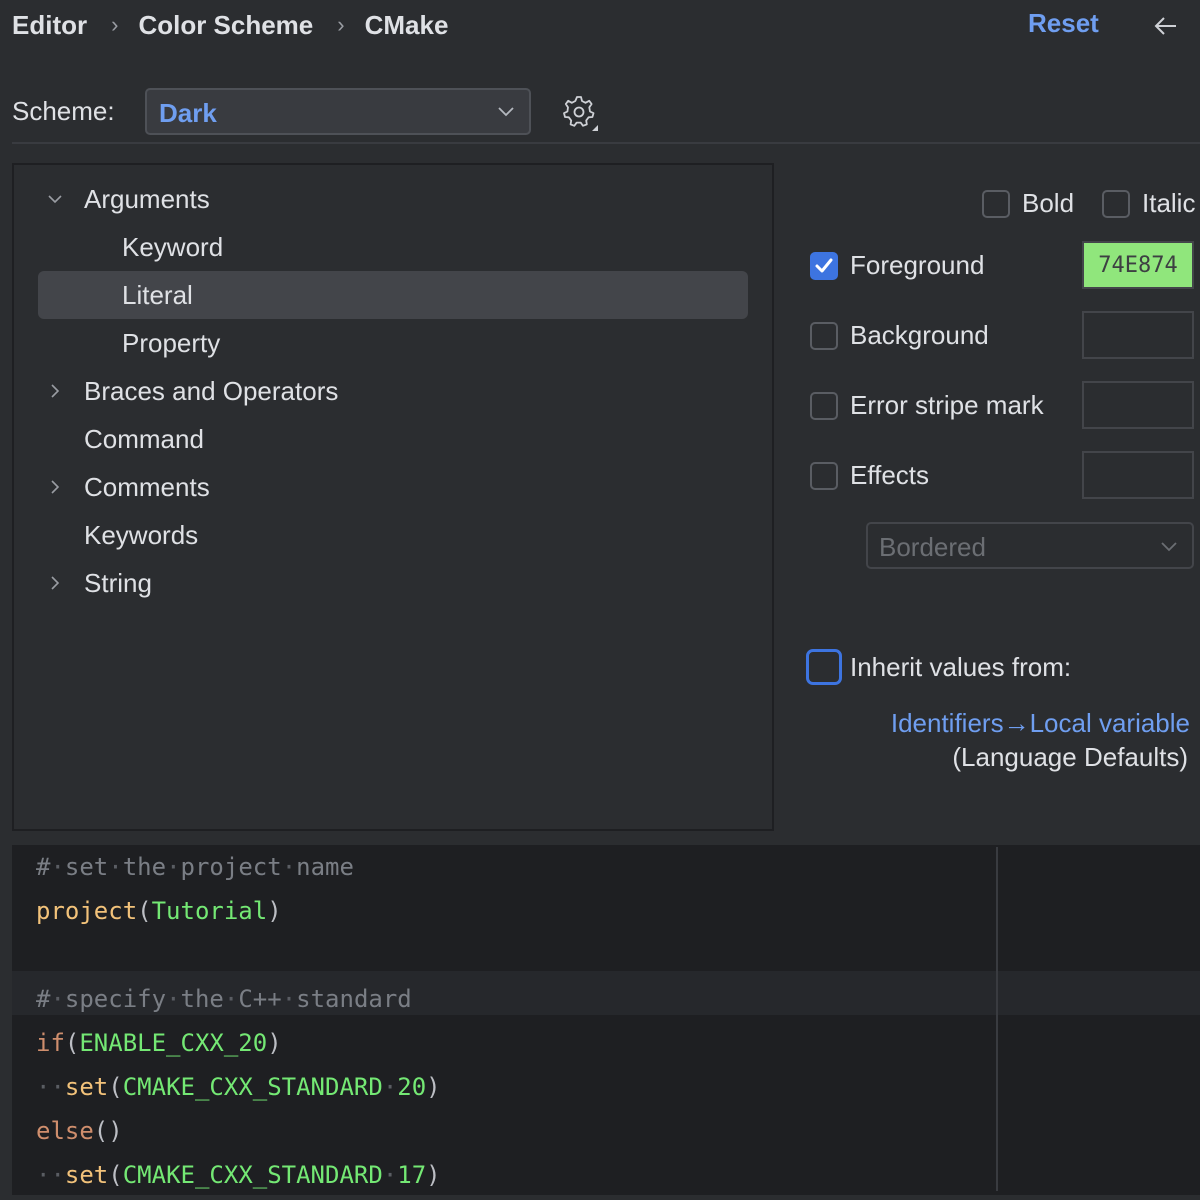  What do you see at coordinates (824, 336) in the screenshot?
I see `background-checkbox` at bounding box center [824, 336].